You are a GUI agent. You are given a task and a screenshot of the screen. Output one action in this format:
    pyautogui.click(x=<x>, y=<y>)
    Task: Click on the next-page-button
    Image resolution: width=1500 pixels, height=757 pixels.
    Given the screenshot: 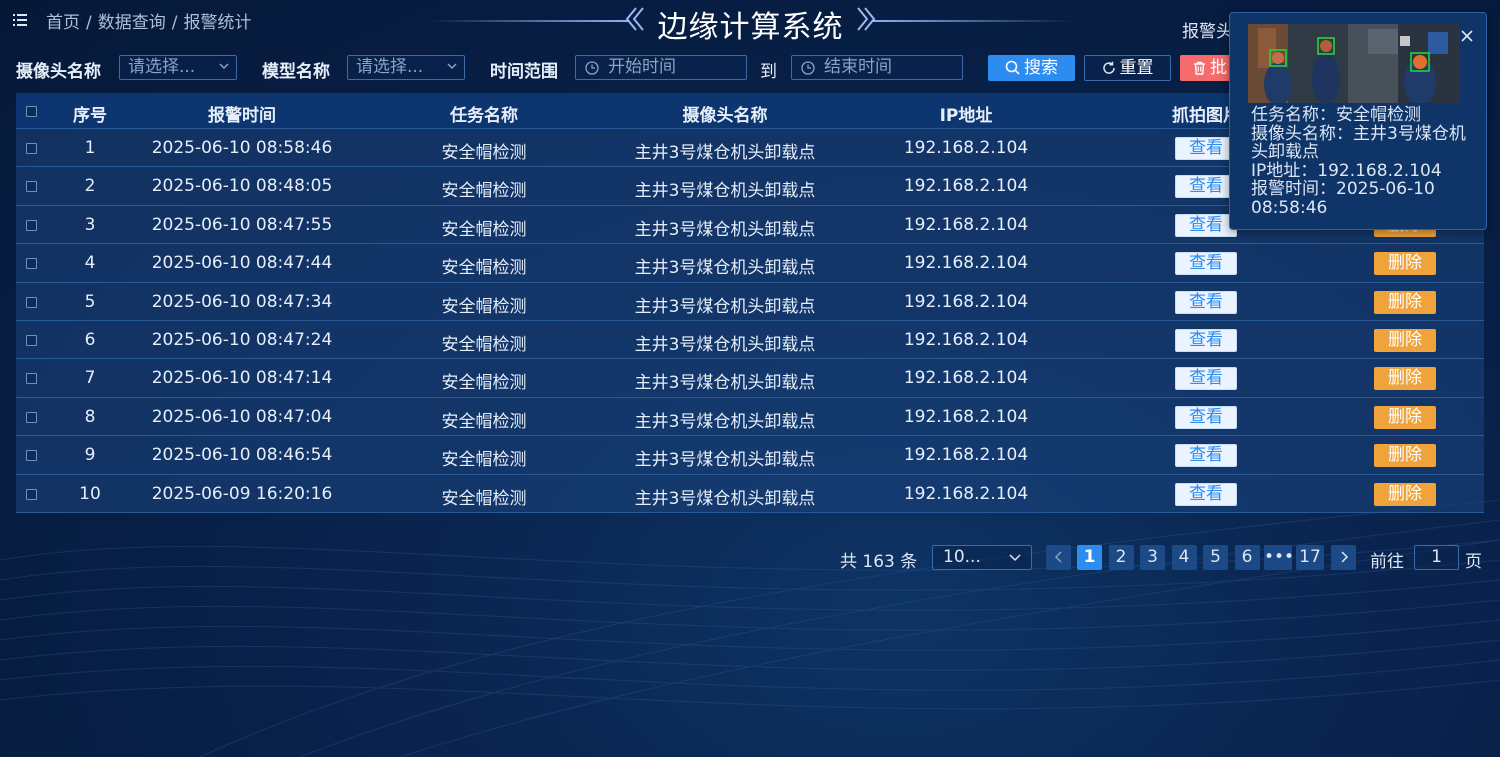 What is the action you would take?
    pyautogui.click(x=1343, y=557)
    